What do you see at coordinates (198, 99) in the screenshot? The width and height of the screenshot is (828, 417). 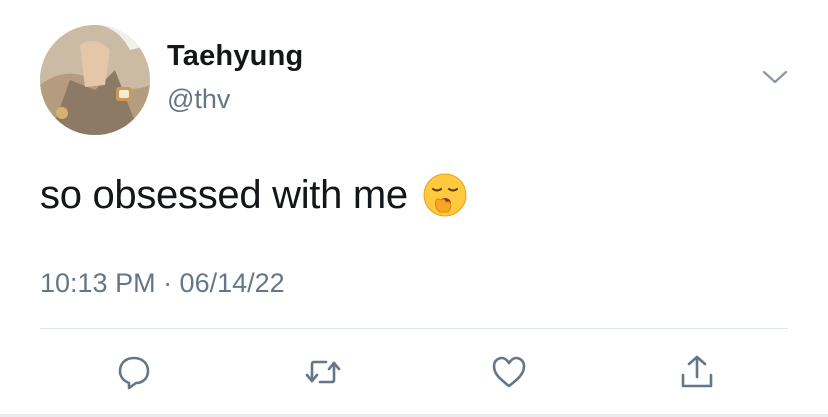 I see `user-handle: @thv` at bounding box center [198, 99].